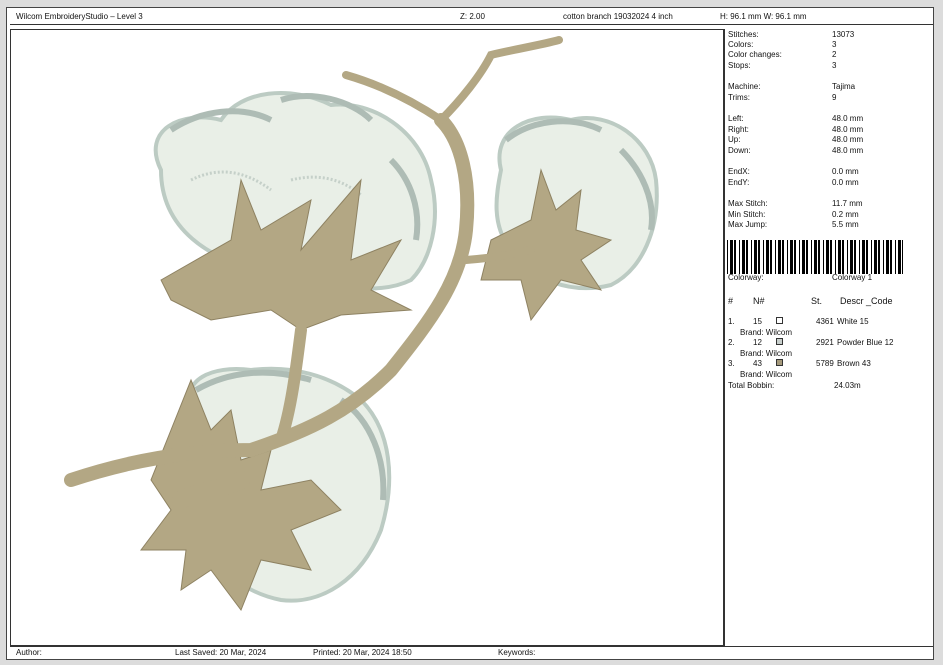 Image resolution: width=943 pixels, height=665 pixels. I want to click on footer-keywords: Keywords:, so click(517, 652).